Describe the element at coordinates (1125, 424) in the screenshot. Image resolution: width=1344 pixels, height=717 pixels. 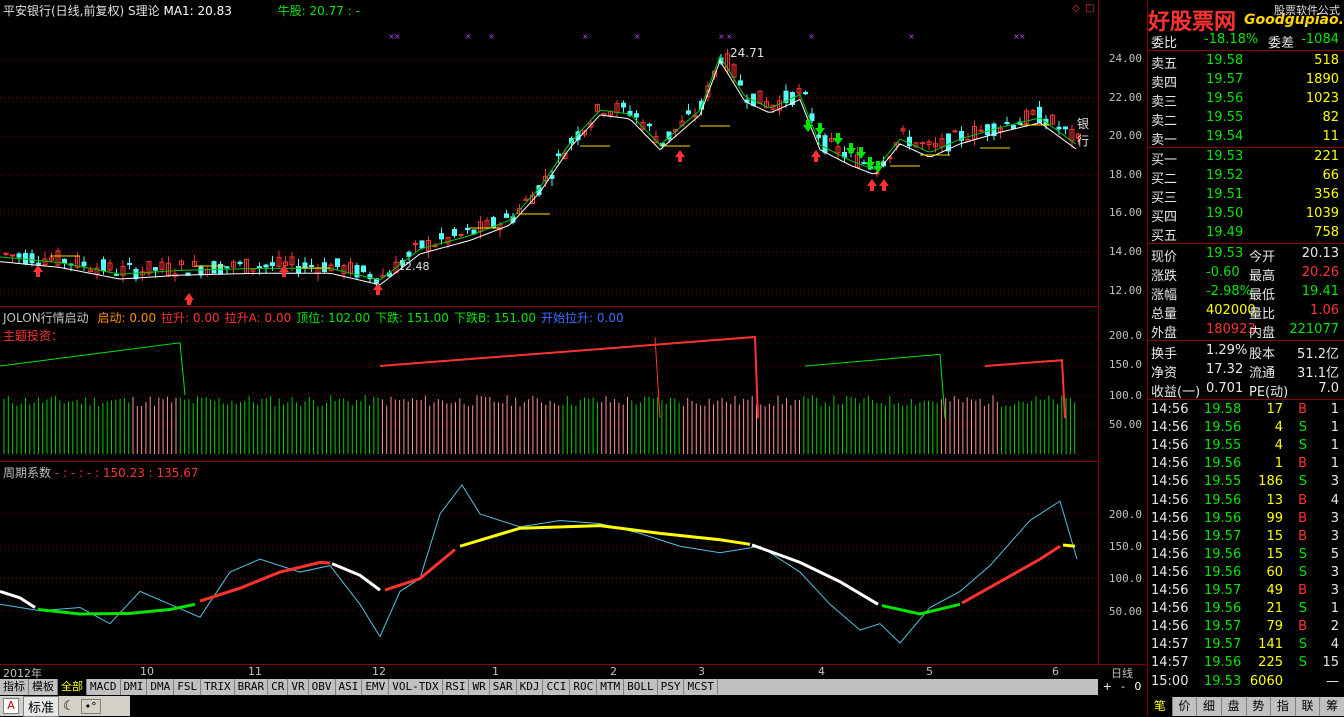
I see `jolon-ytick: 50.00` at that location.